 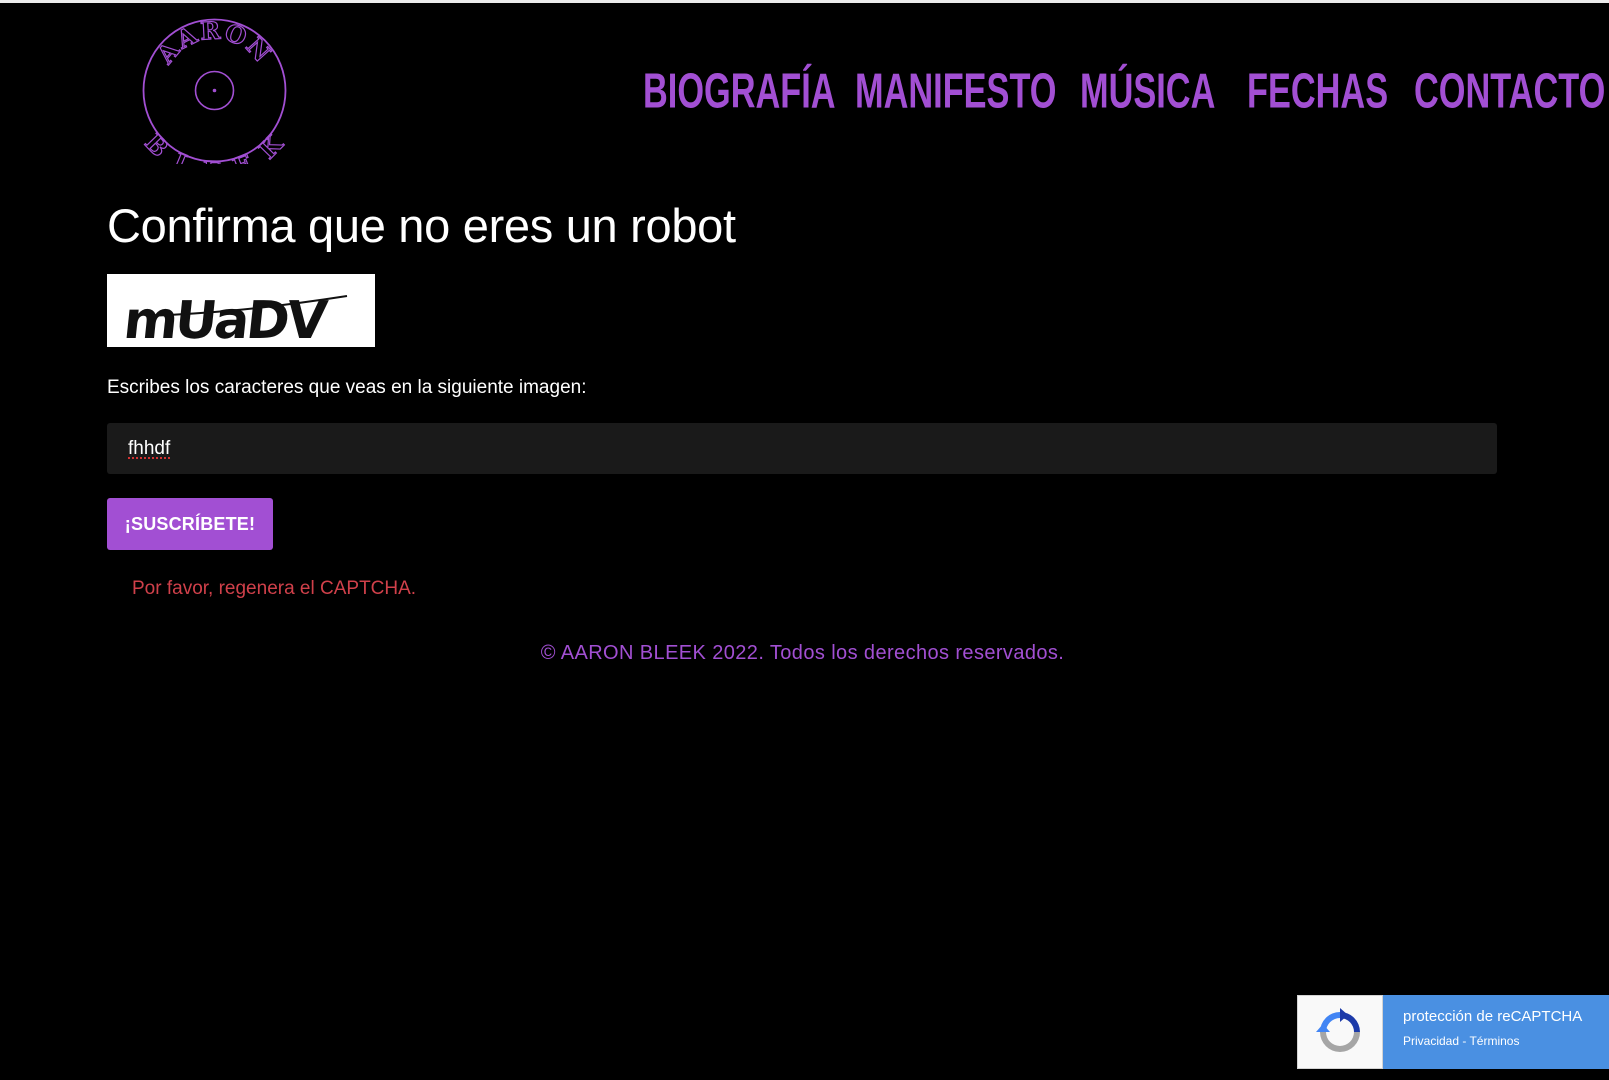 I want to click on top-border, so click(x=804, y=1).